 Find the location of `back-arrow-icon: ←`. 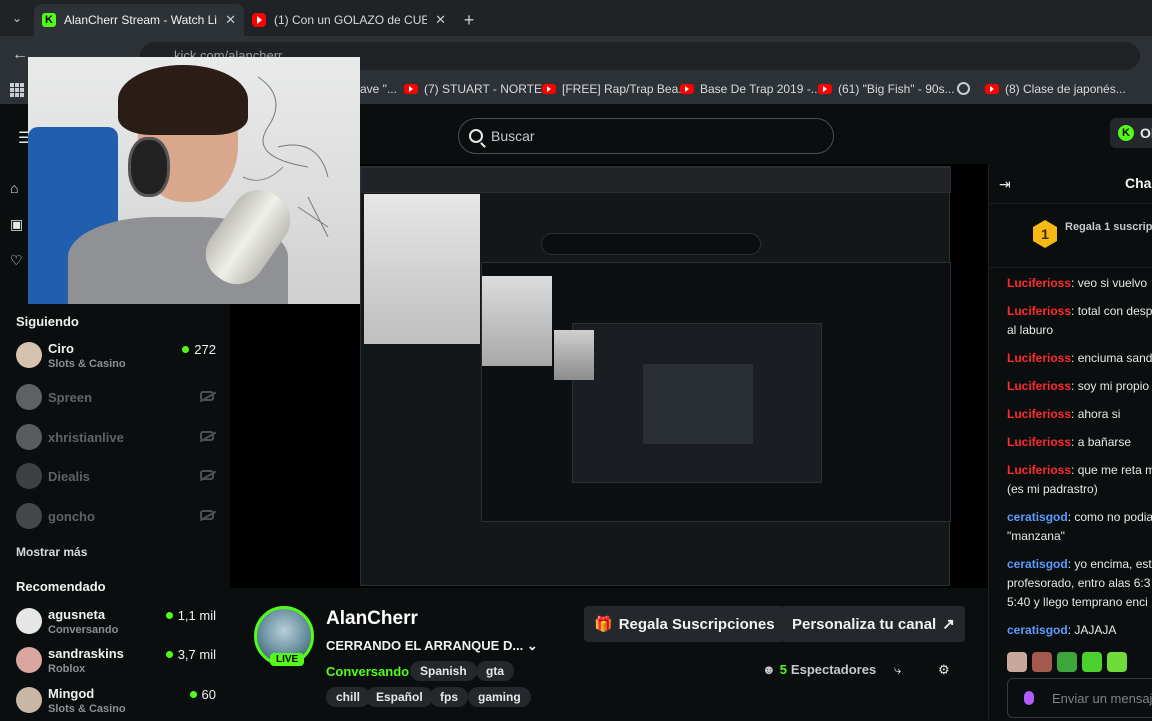

back-arrow-icon: ← is located at coordinates (20, 55).